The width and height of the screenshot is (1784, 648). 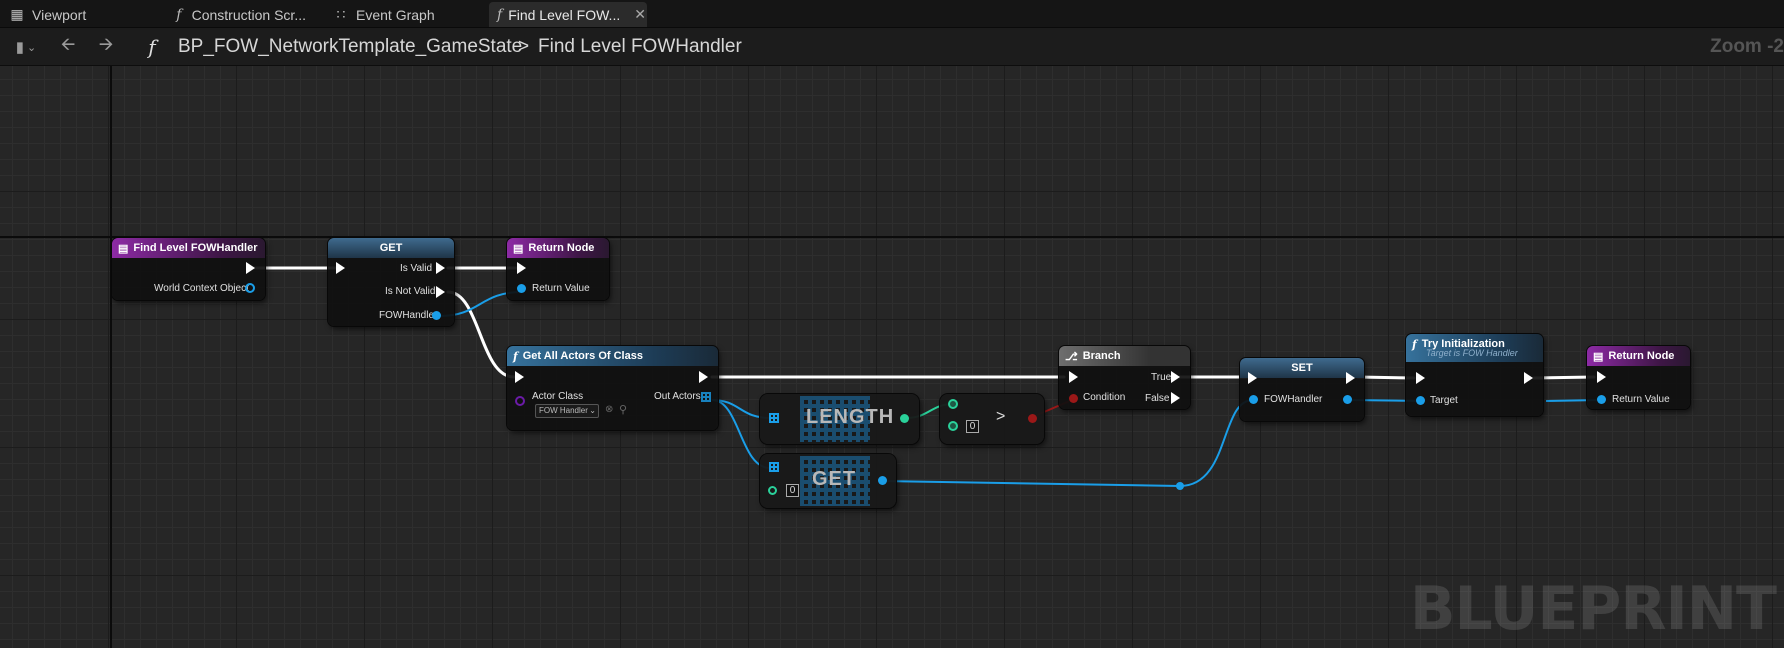 What do you see at coordinates (68, 44) in the screenshot?
I see `arrow-left-icon: 🡨` at bounding box center [68, 44].